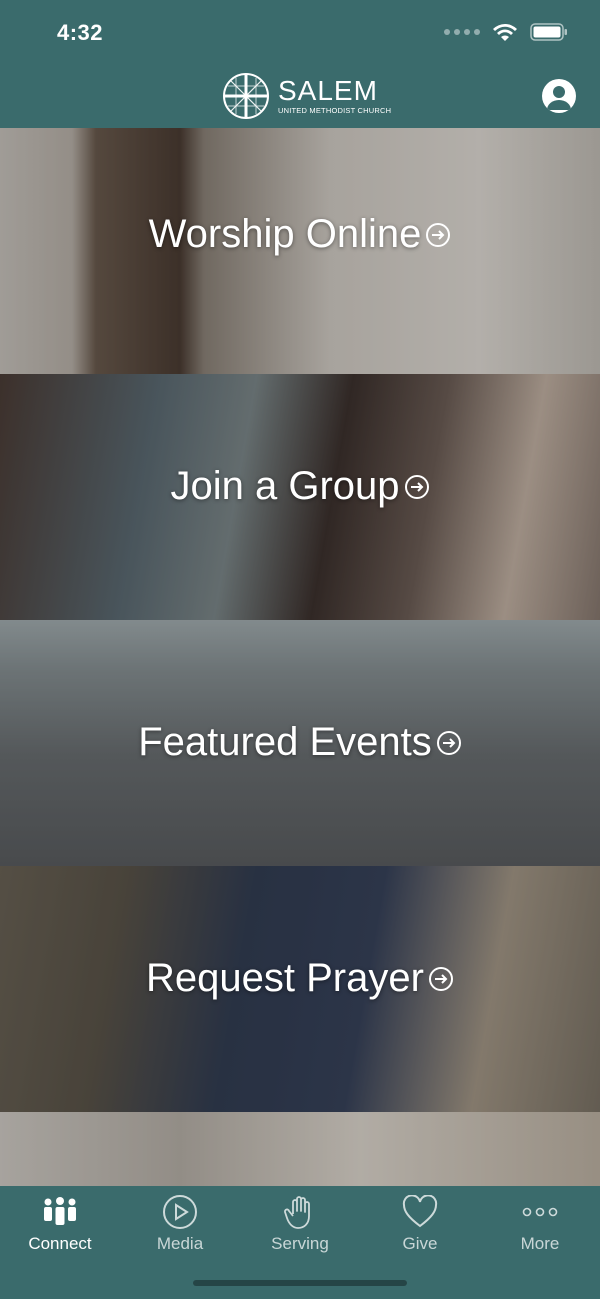 The width and height of the screenshot is (600, 1299). I want to click on heart-icon, so click(420, 1212).